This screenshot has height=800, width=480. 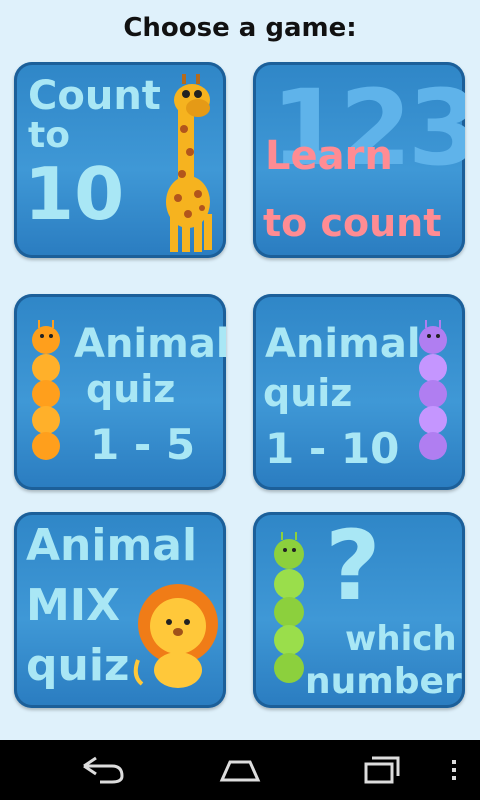 I want to click on menu-icon, so click(x=454, y=770).